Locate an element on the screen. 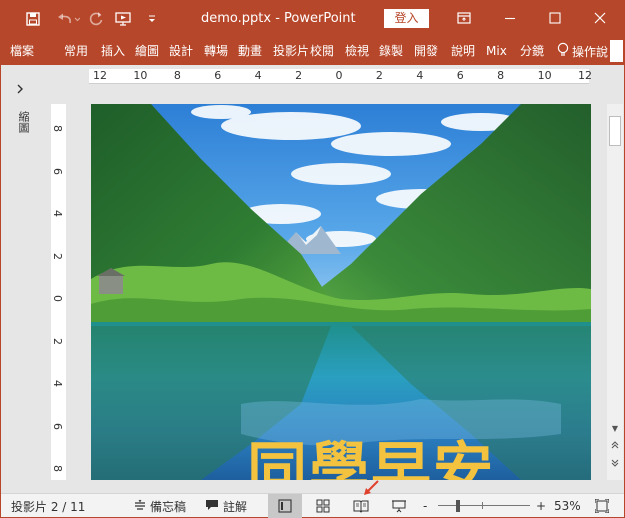  scrollbar-thumb is located at coordinates (615, 131).